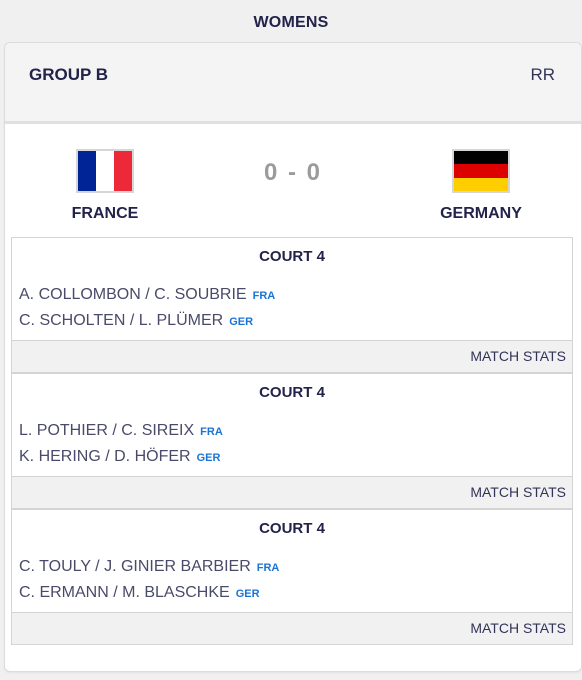 The width and height of the screenshot is (582, 680). Describe the element at coordinates (105, 213) in the screenshot. I see `home-team-name: FRANCE` at that location.